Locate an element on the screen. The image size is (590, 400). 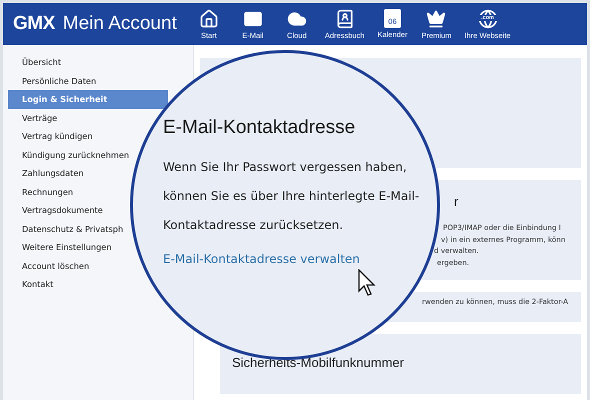
sidebar-item: Verträge is located at coordinates (33, 117).